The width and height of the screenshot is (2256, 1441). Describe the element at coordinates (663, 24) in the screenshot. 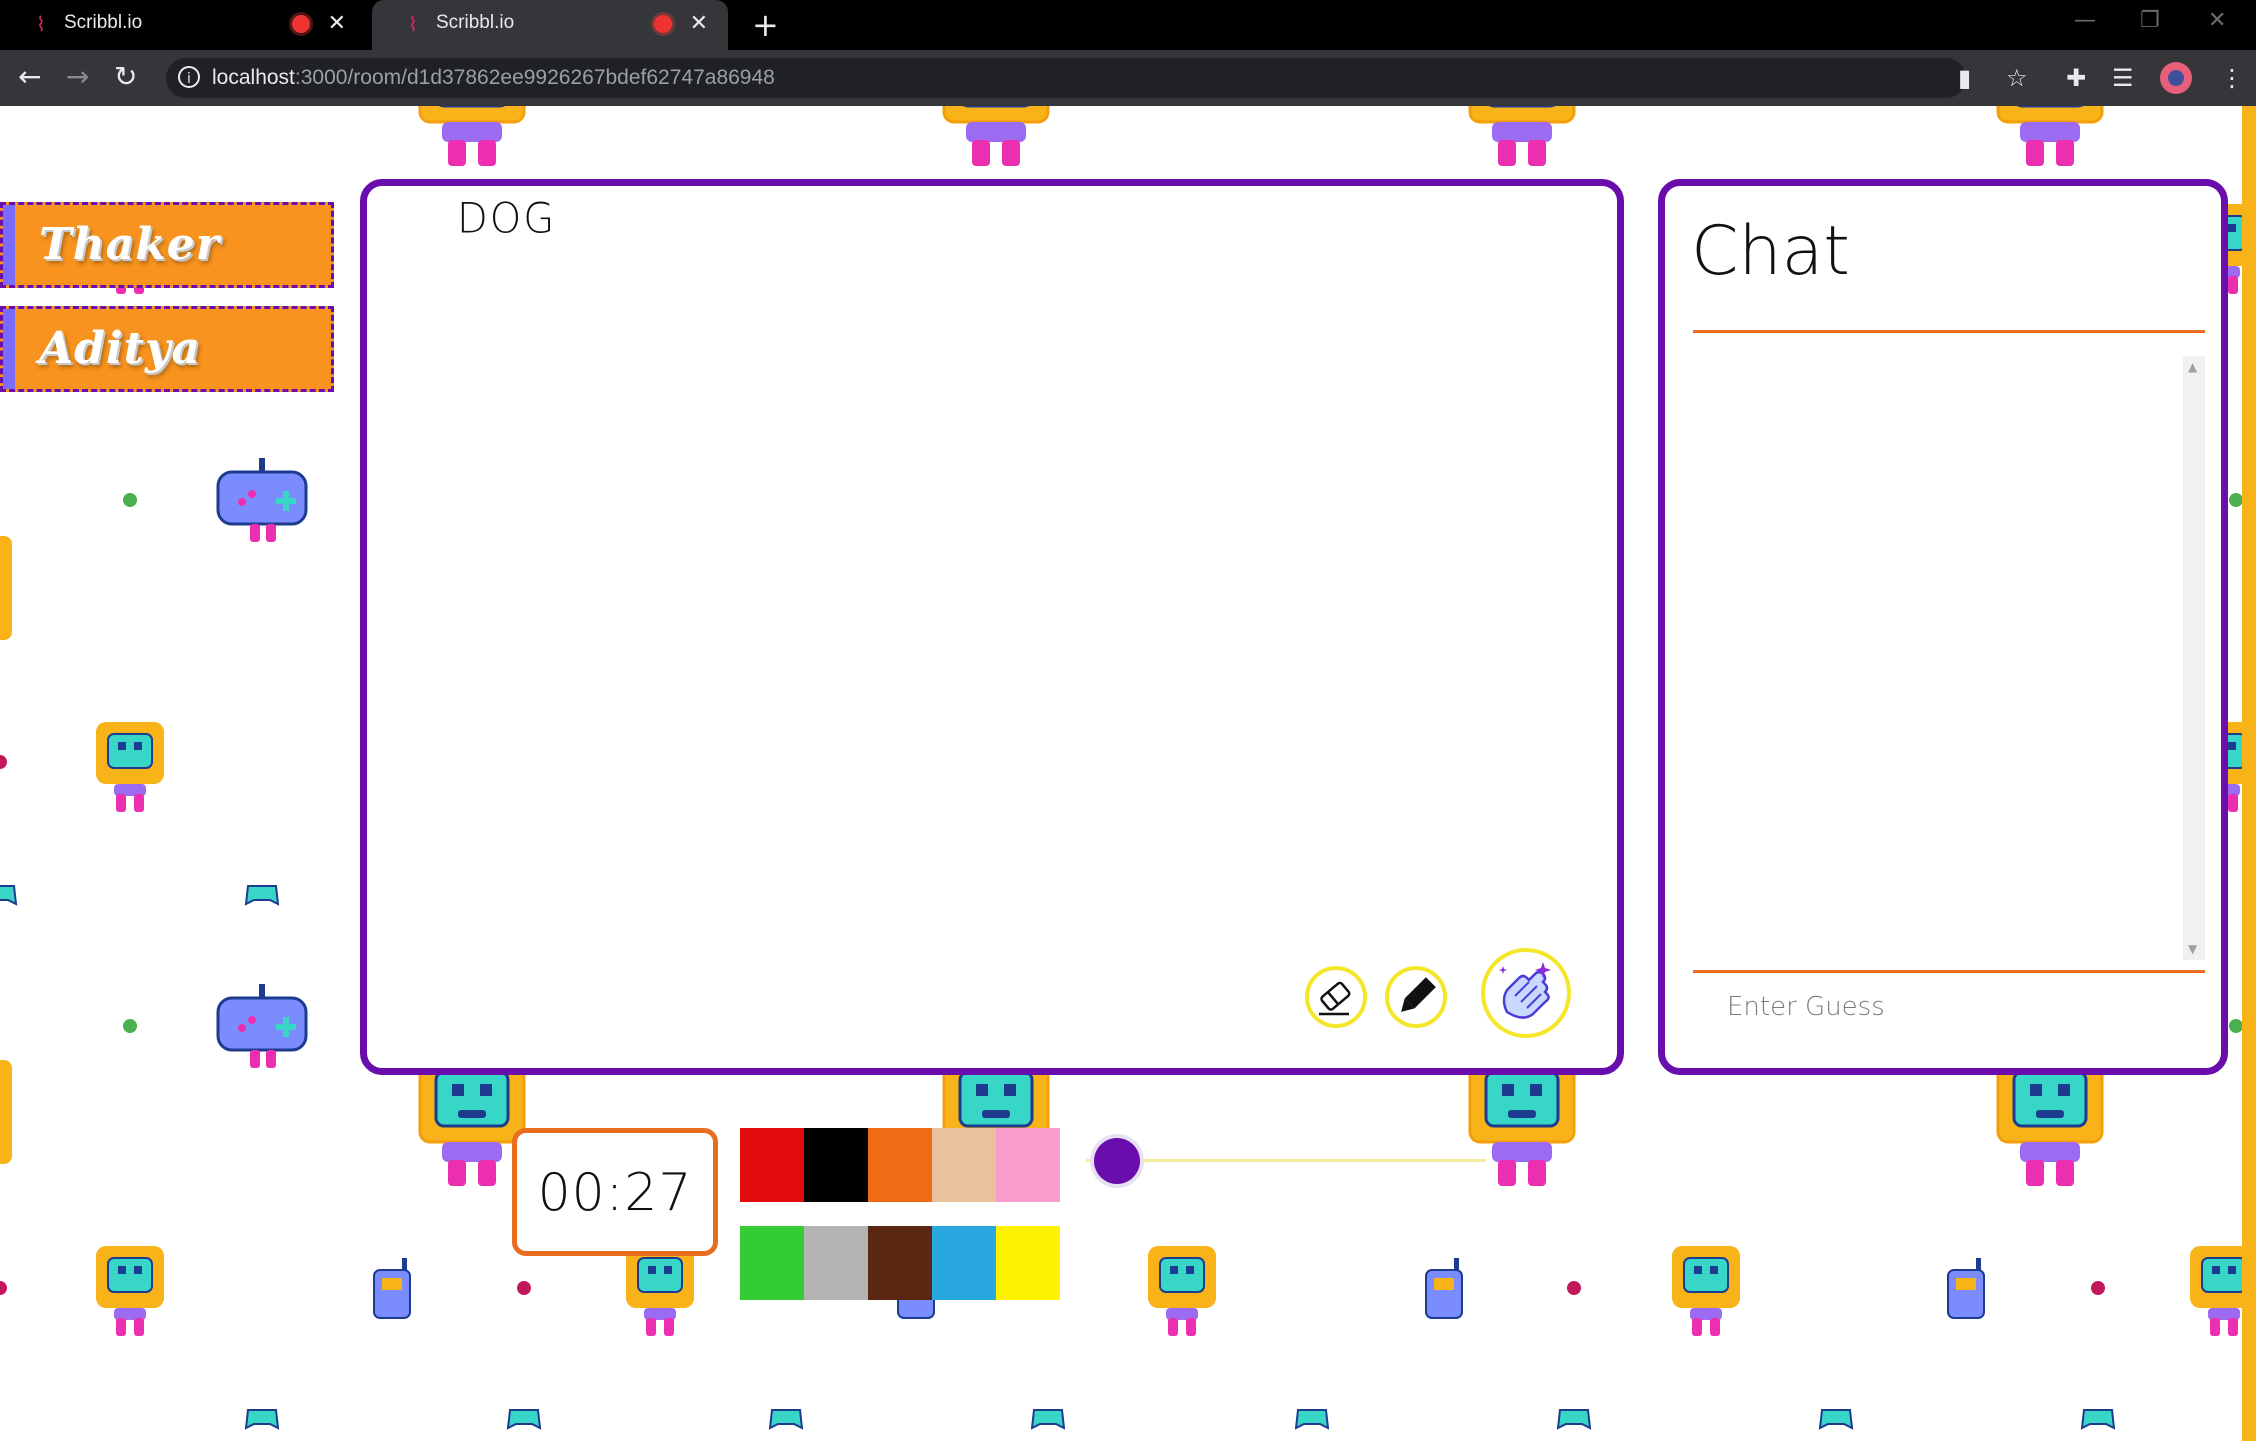

I see `recording-icon` at that location.